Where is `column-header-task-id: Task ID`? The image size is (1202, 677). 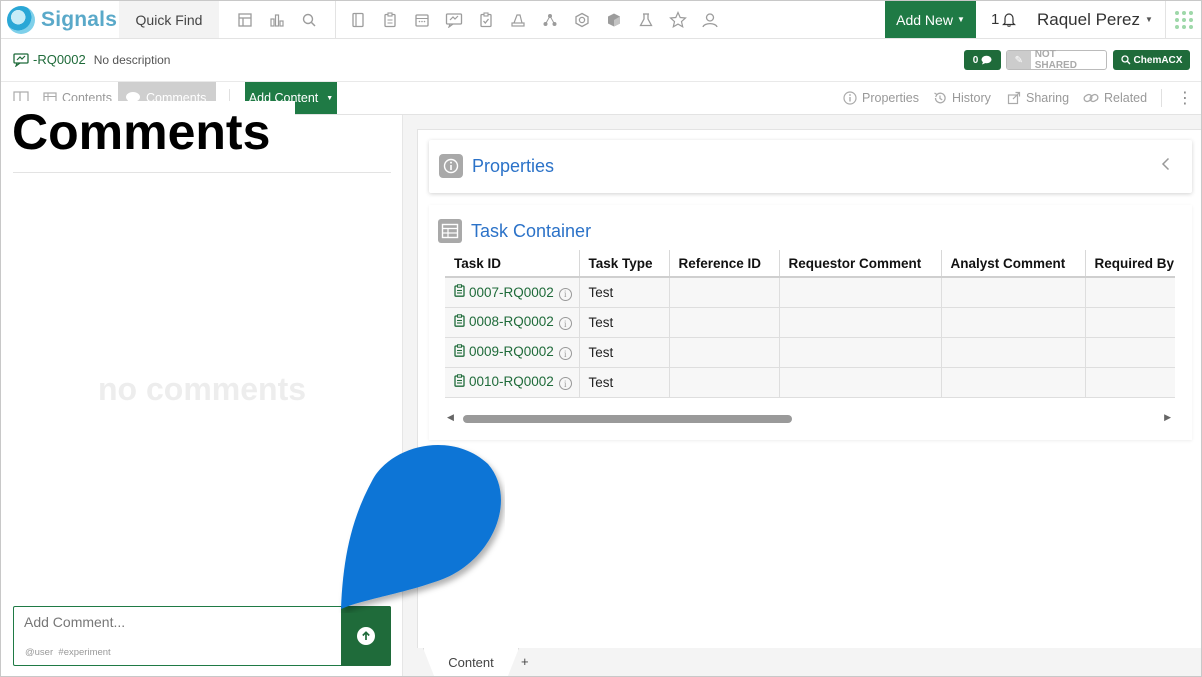 column-header-task-id: Task ID is located at coordinates (512, 264).